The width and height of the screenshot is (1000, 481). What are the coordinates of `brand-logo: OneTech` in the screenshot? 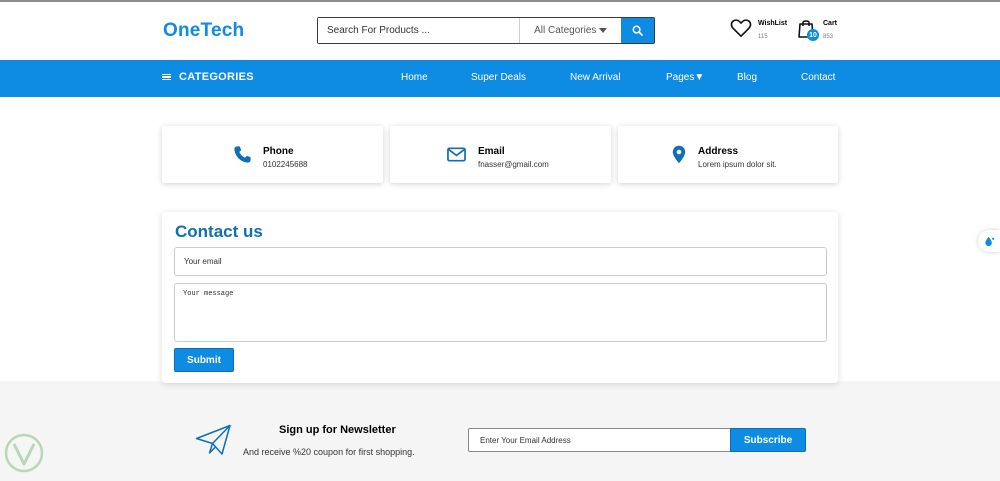 It's located at (203, 31).